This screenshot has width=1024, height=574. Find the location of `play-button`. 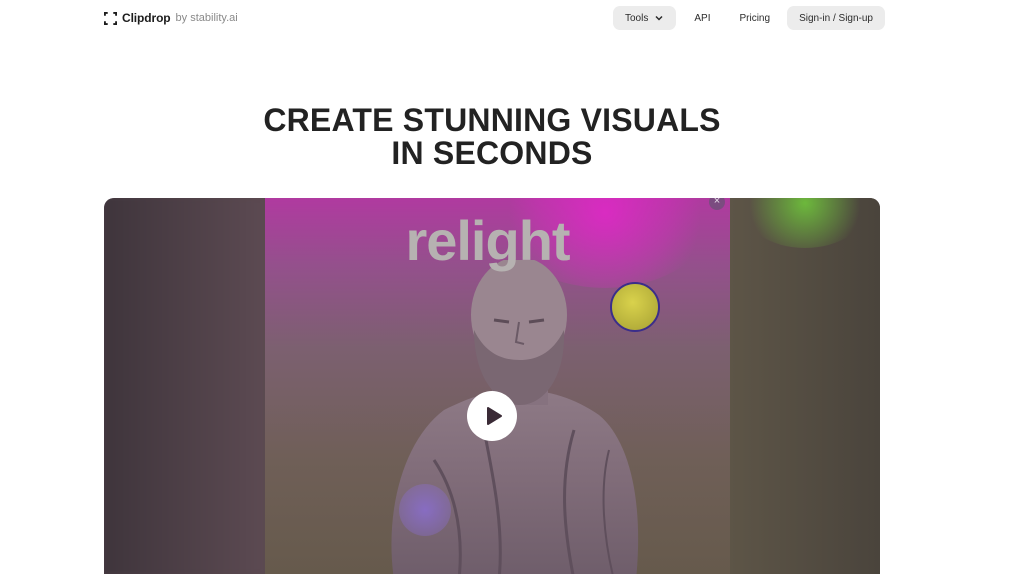

play-button is located at coordinates (492, 416).